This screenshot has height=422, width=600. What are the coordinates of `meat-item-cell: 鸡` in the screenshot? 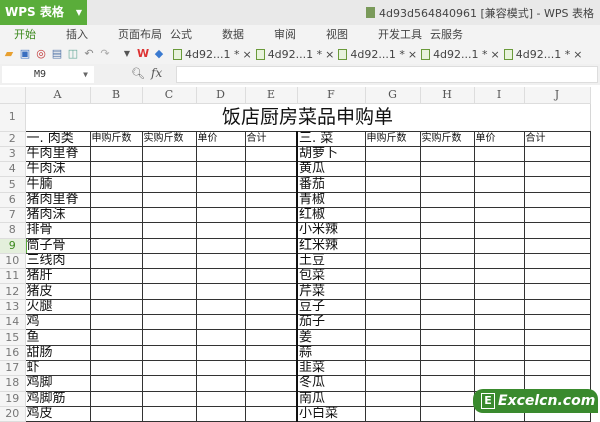 It's located at (58, 322).